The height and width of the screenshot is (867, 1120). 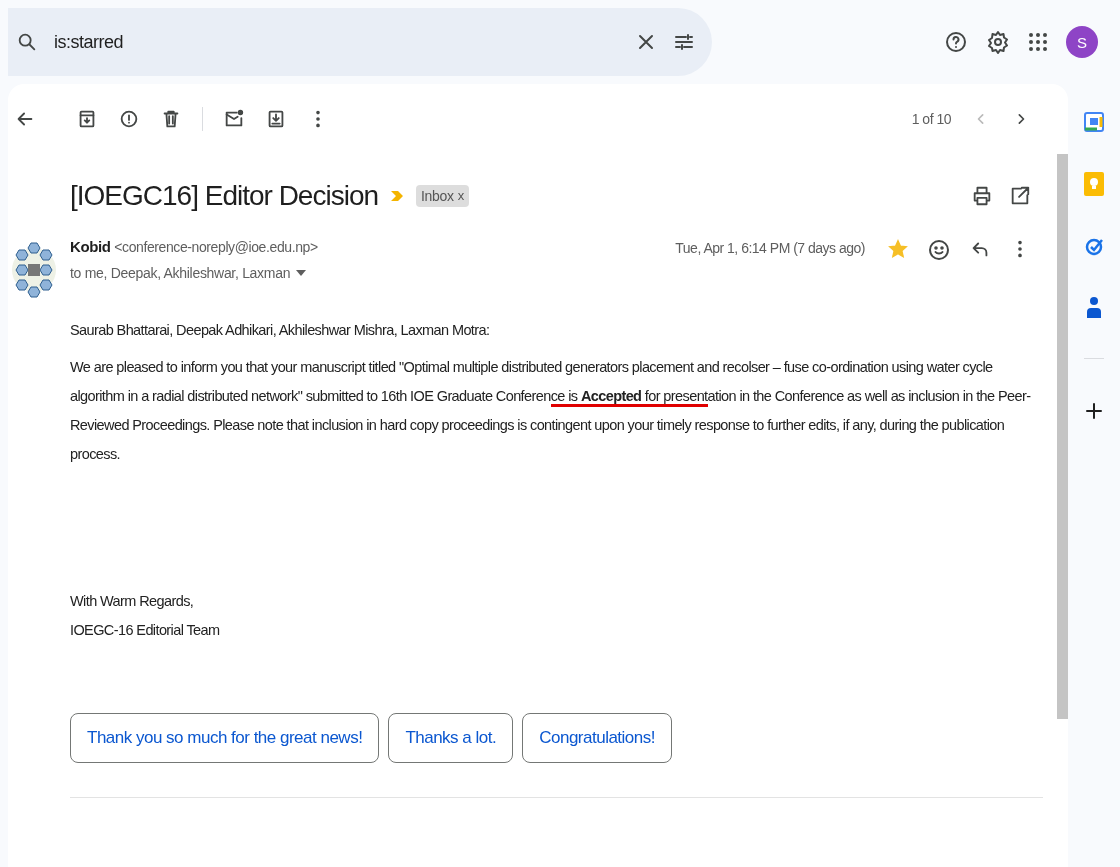 What do you see at coordinates (180, 273) in the screenshot?
I see `recipients: to me, Deepak, Akhileshwar, Laxman` at bounding box center [180, 273].